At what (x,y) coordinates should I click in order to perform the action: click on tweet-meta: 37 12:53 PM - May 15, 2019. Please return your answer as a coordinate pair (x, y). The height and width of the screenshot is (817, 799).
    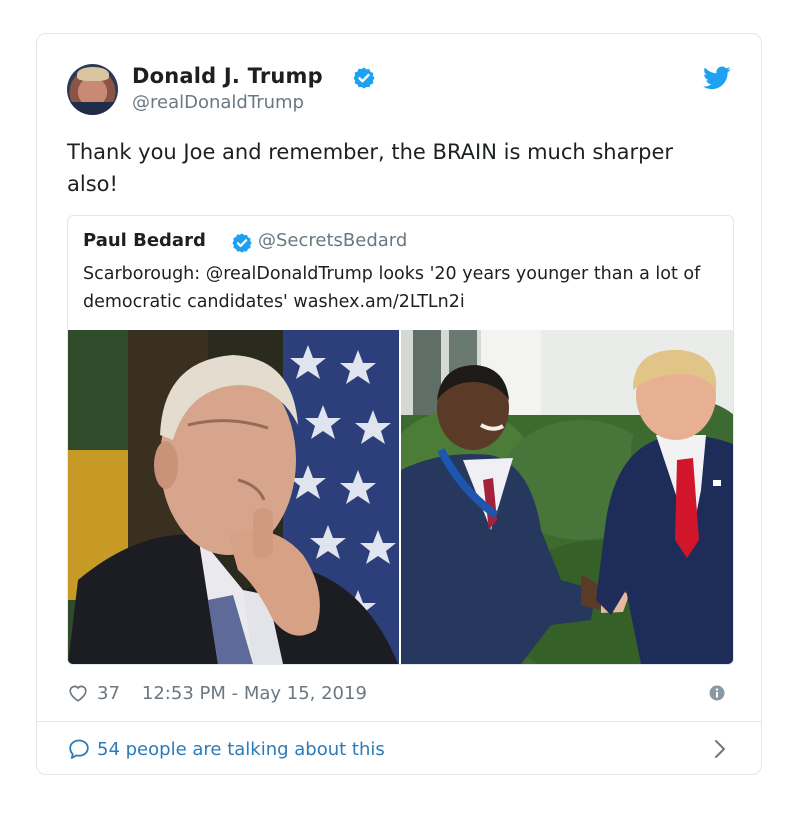
    Looking at the image, I should click on (217, 693).